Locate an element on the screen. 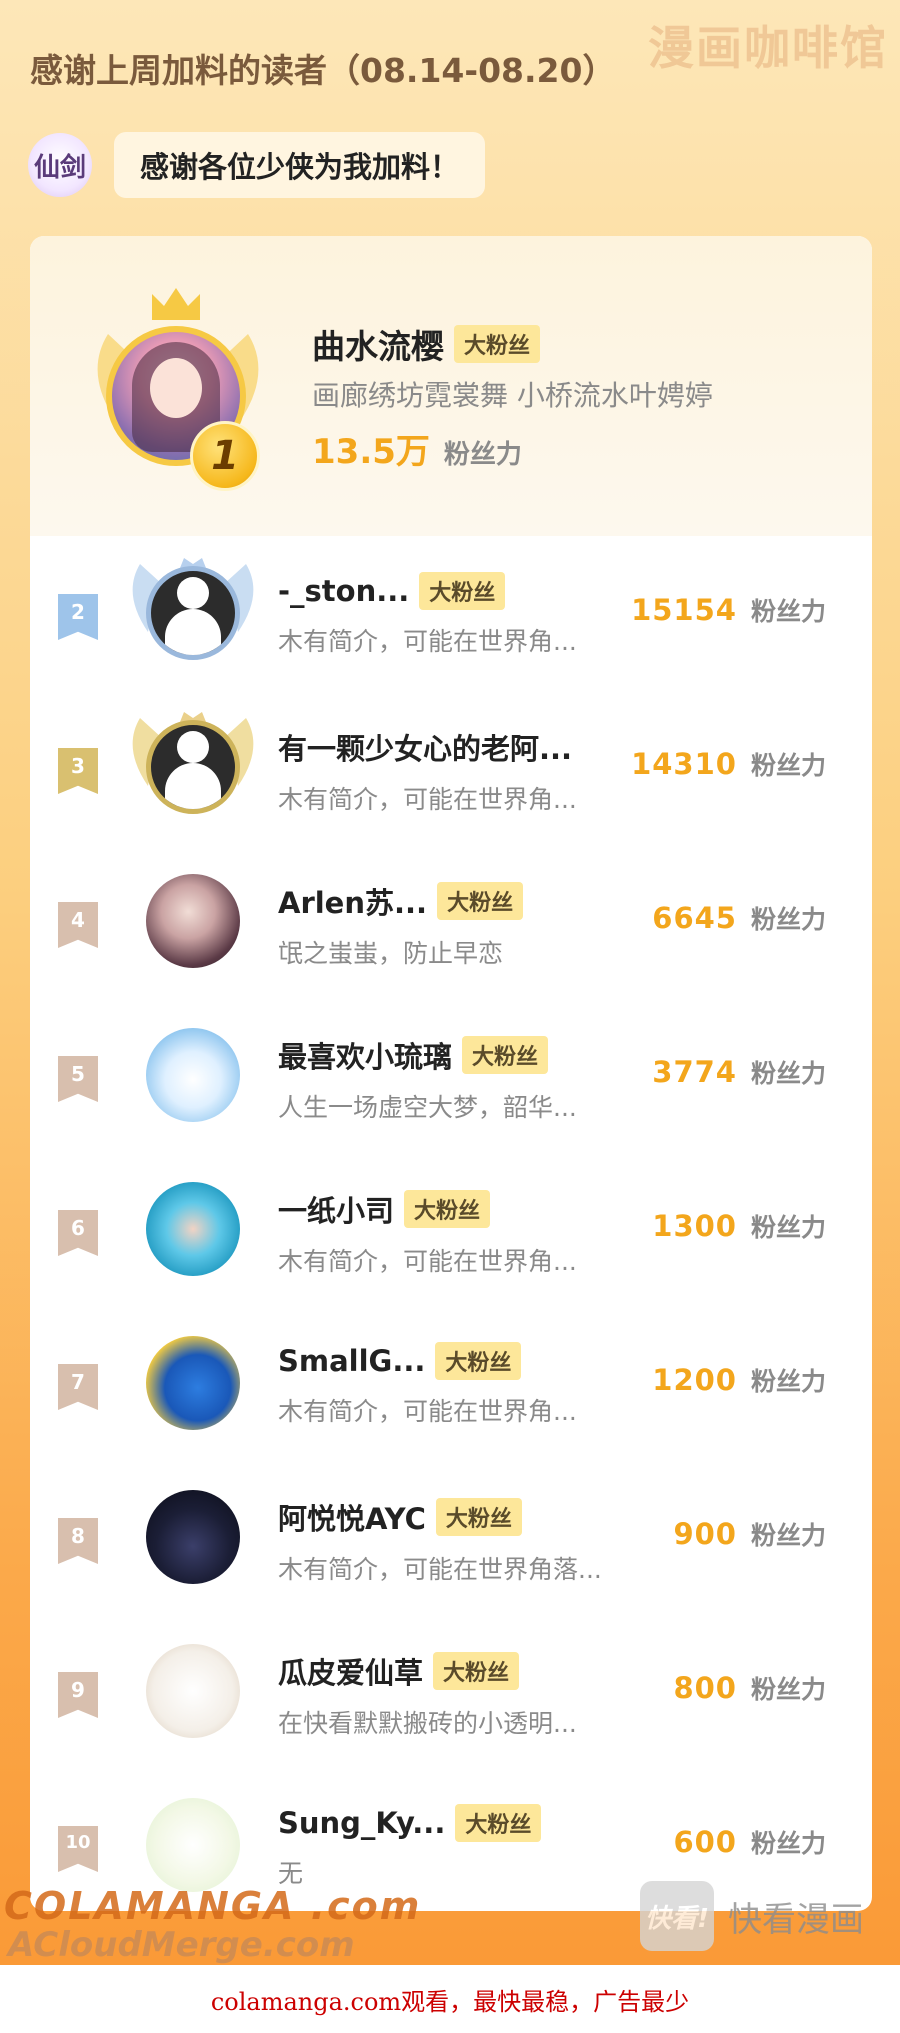 The width and height of the screenshot is (900, 2033). list-item-rank-9: 9 瓜皮爱仙草 大粉丝 在快看默默搬砖的小透明... 800 粉丝力 is located at coordinates (451, 1689).